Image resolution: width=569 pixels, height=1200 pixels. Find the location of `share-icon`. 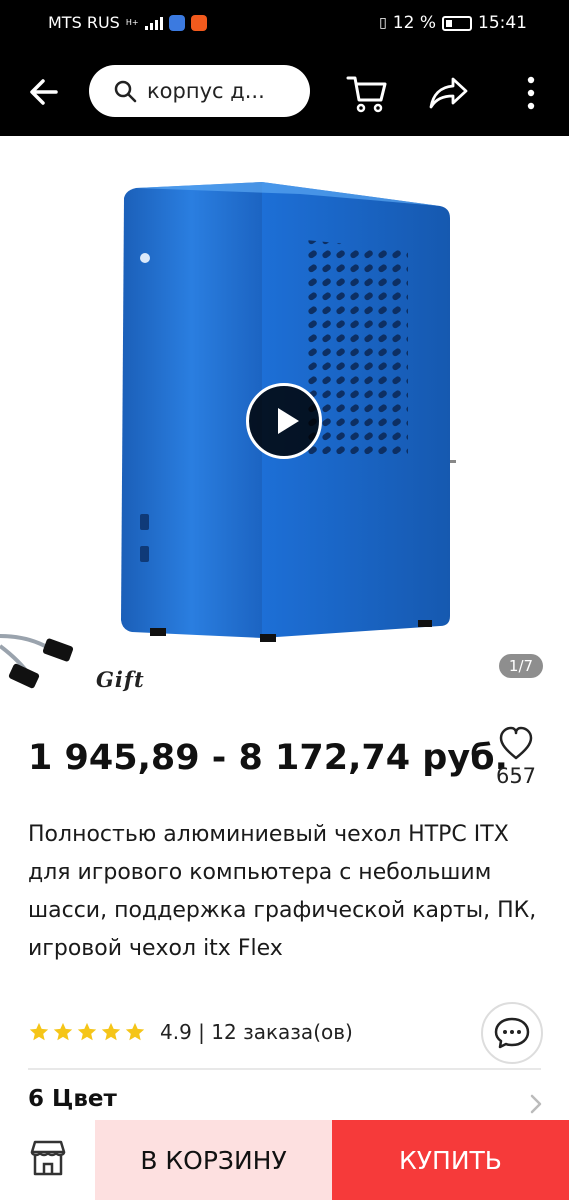

share-icon is located at coordinates (448, 93).